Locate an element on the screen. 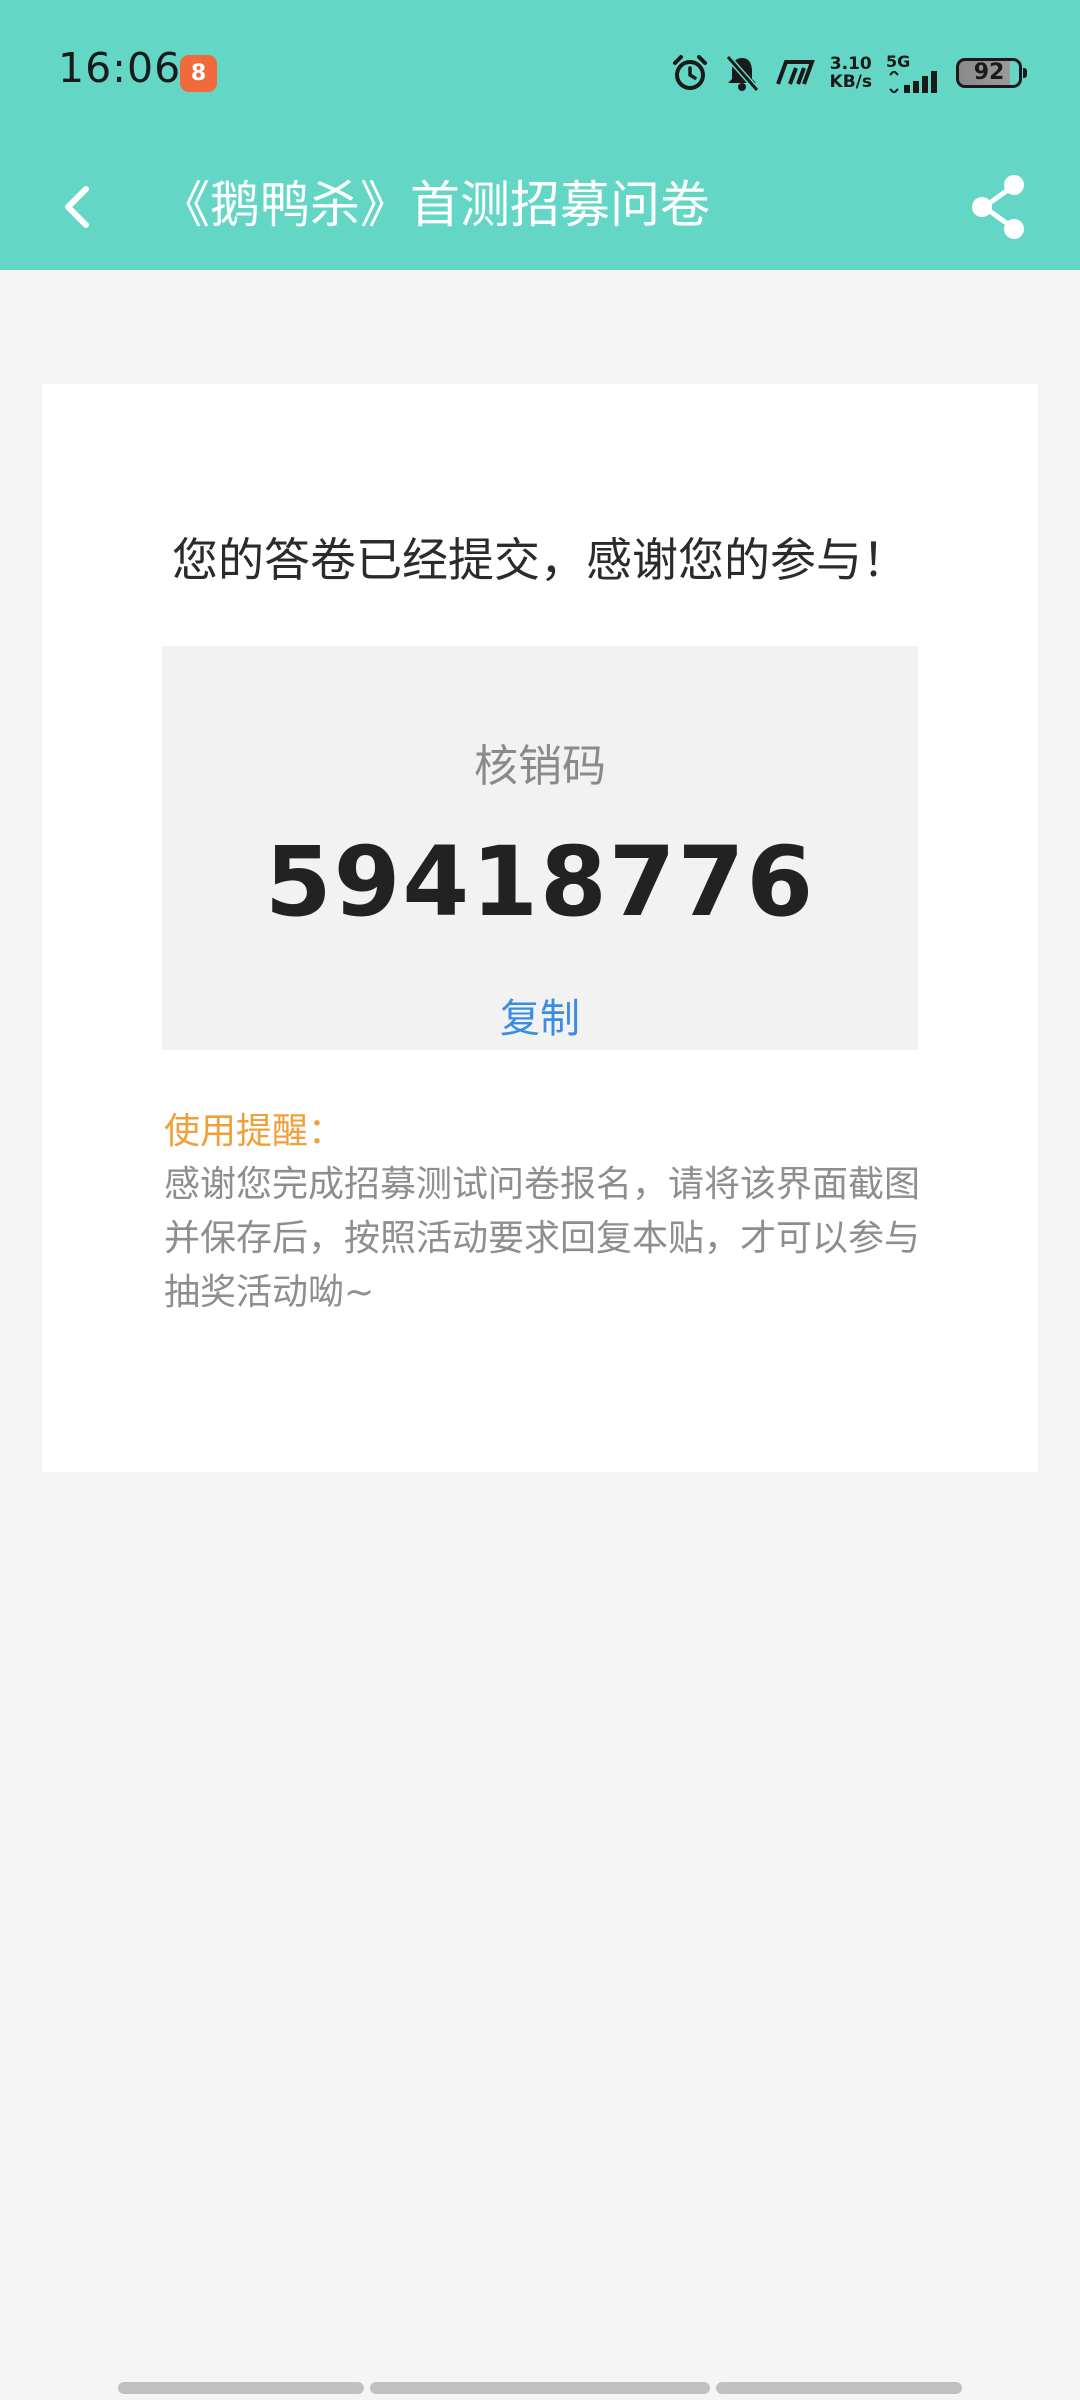  net-speed-value: 3.10 is located at coordinates (850, 64).